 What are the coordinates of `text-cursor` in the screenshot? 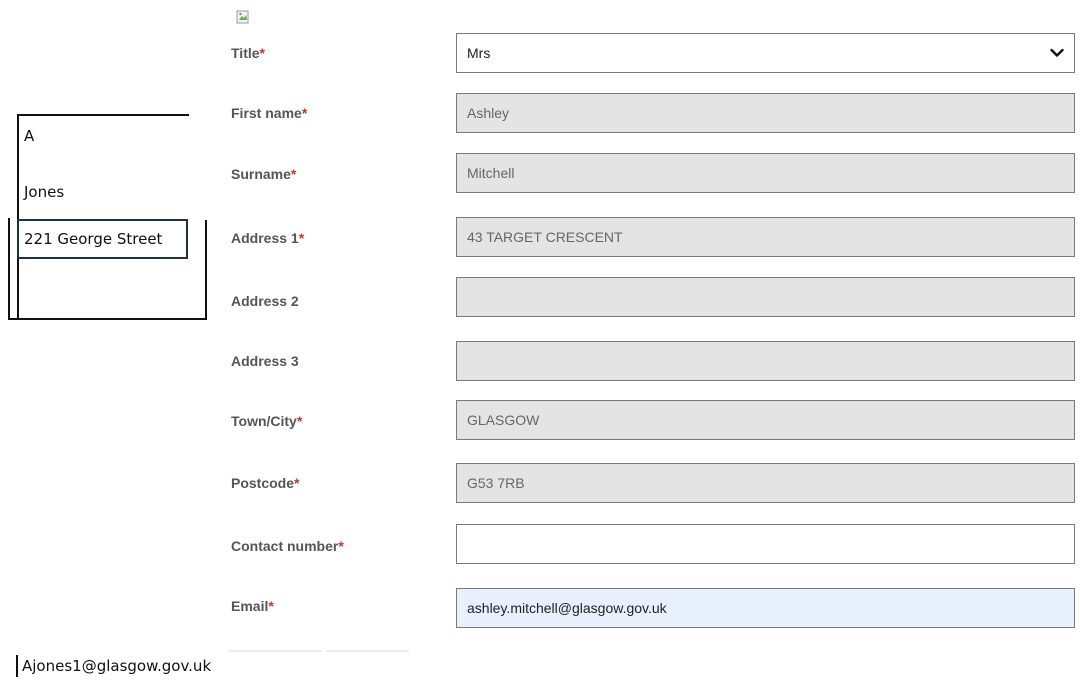 It's located at (17, 666).